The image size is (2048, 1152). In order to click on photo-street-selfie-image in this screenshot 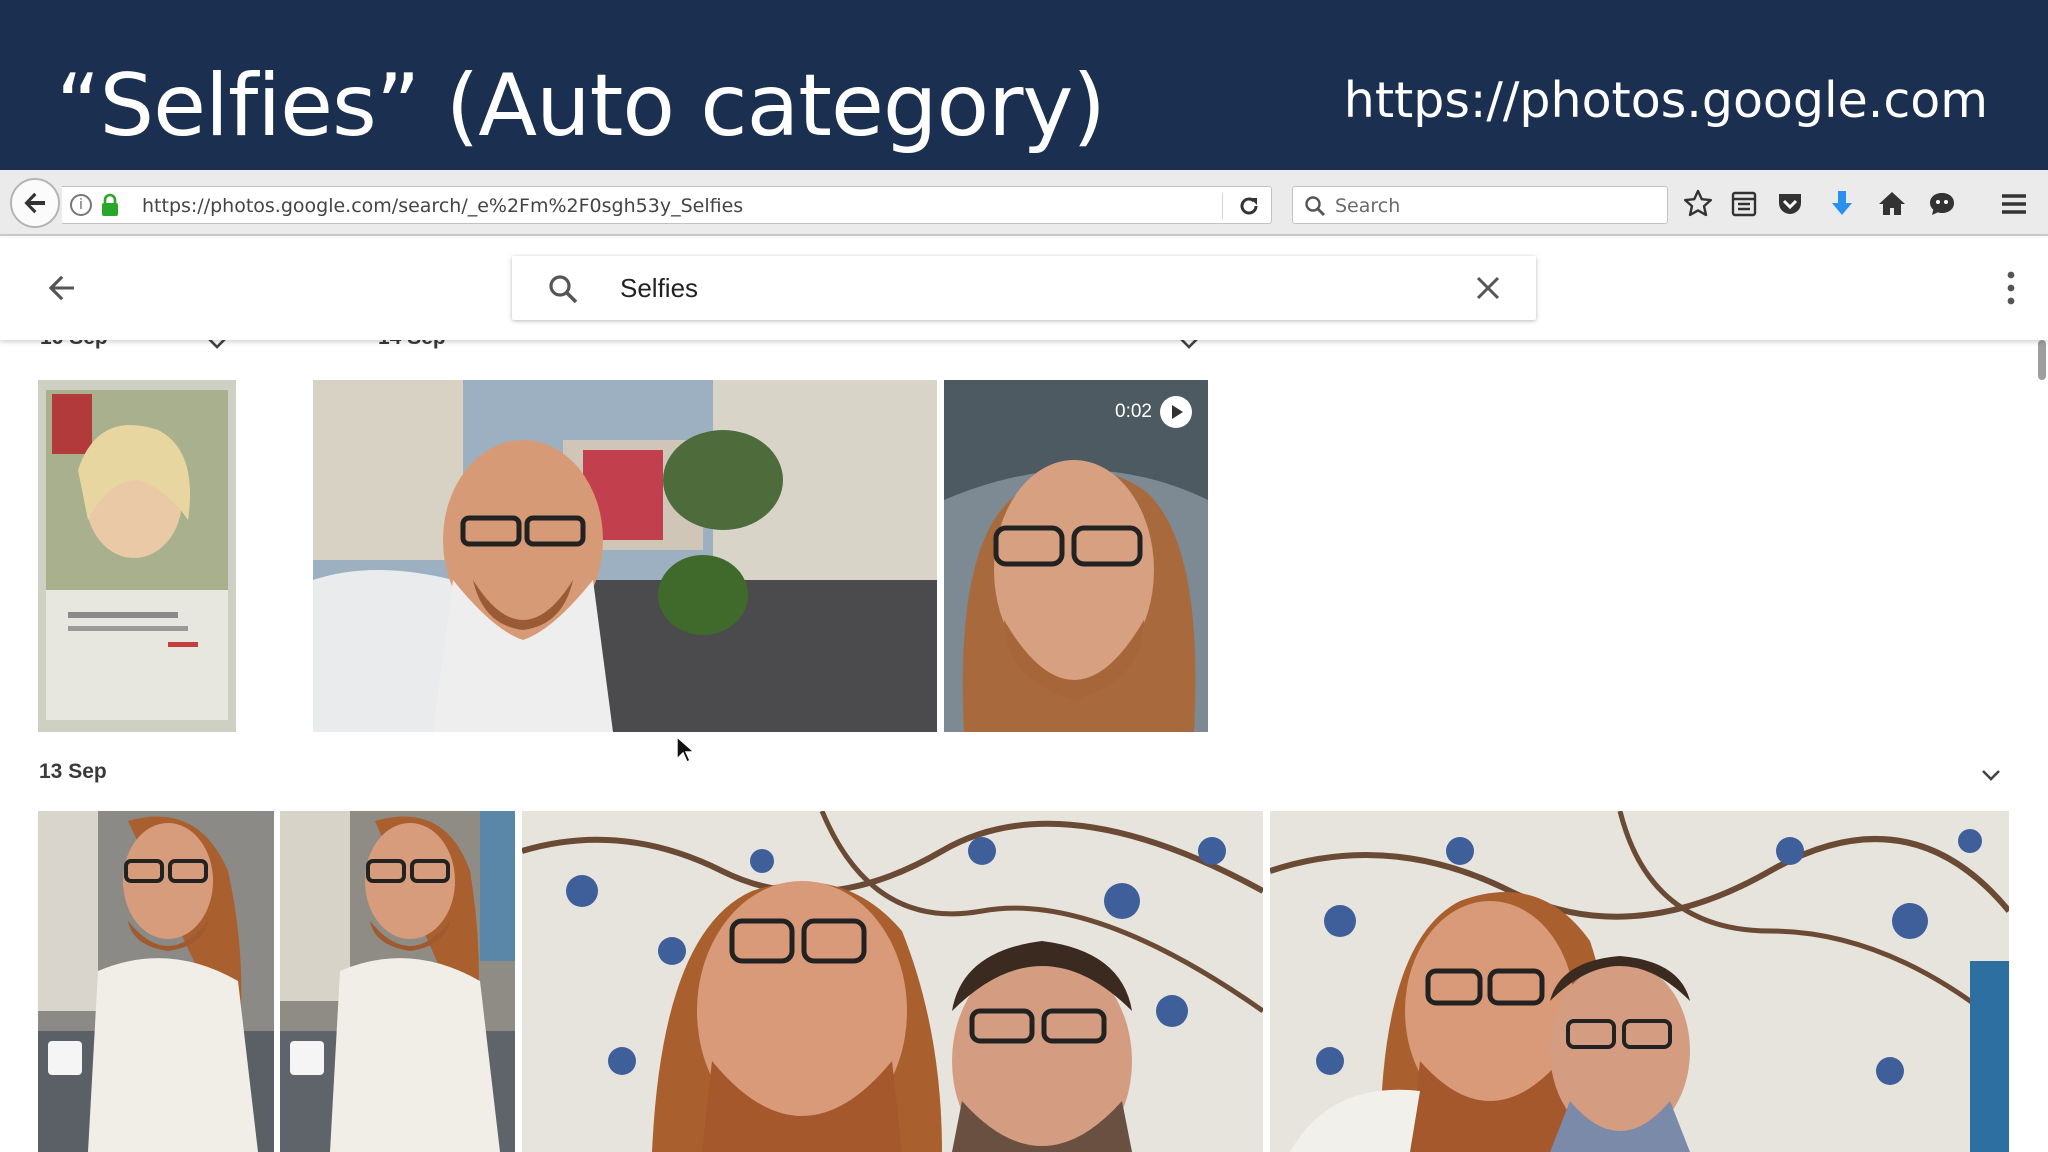, I will do `click(625, 556)`.